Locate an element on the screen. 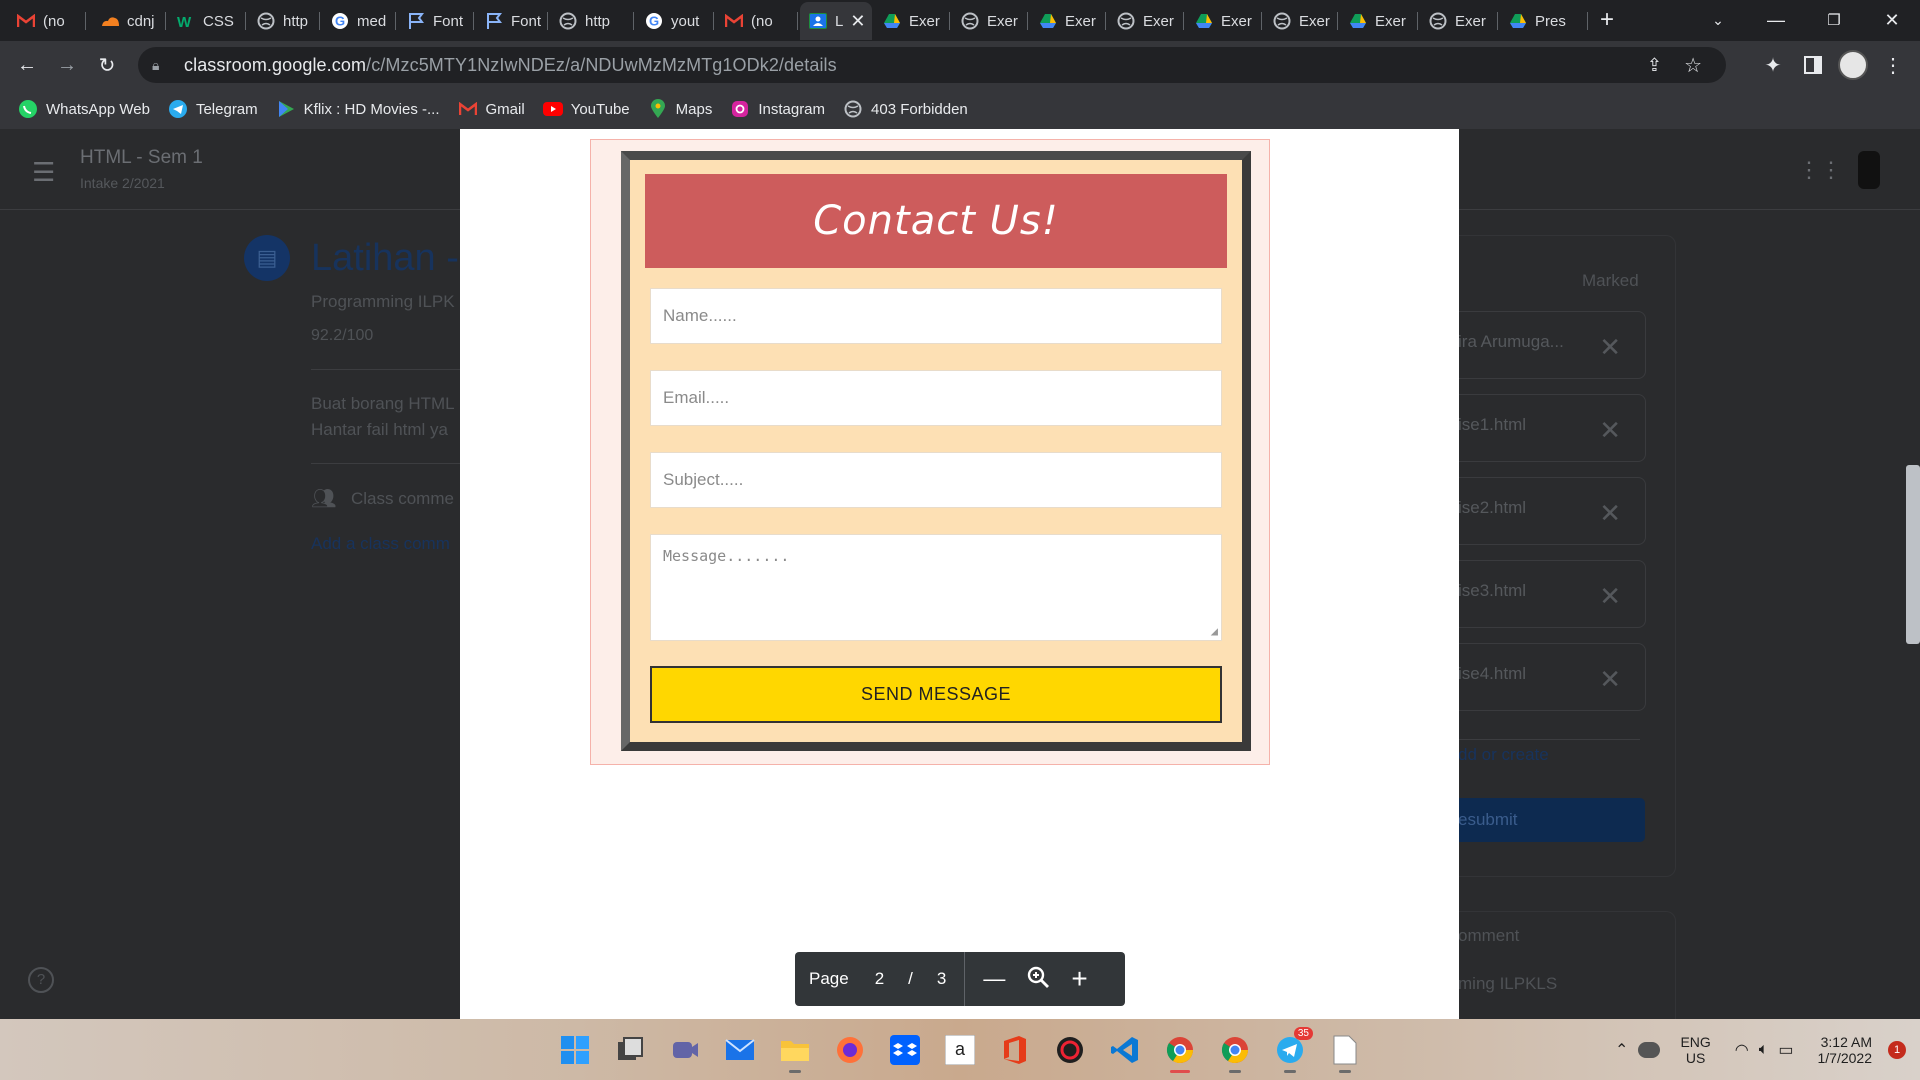  browser-tab: Gyout is located at coordinates (675, 21).